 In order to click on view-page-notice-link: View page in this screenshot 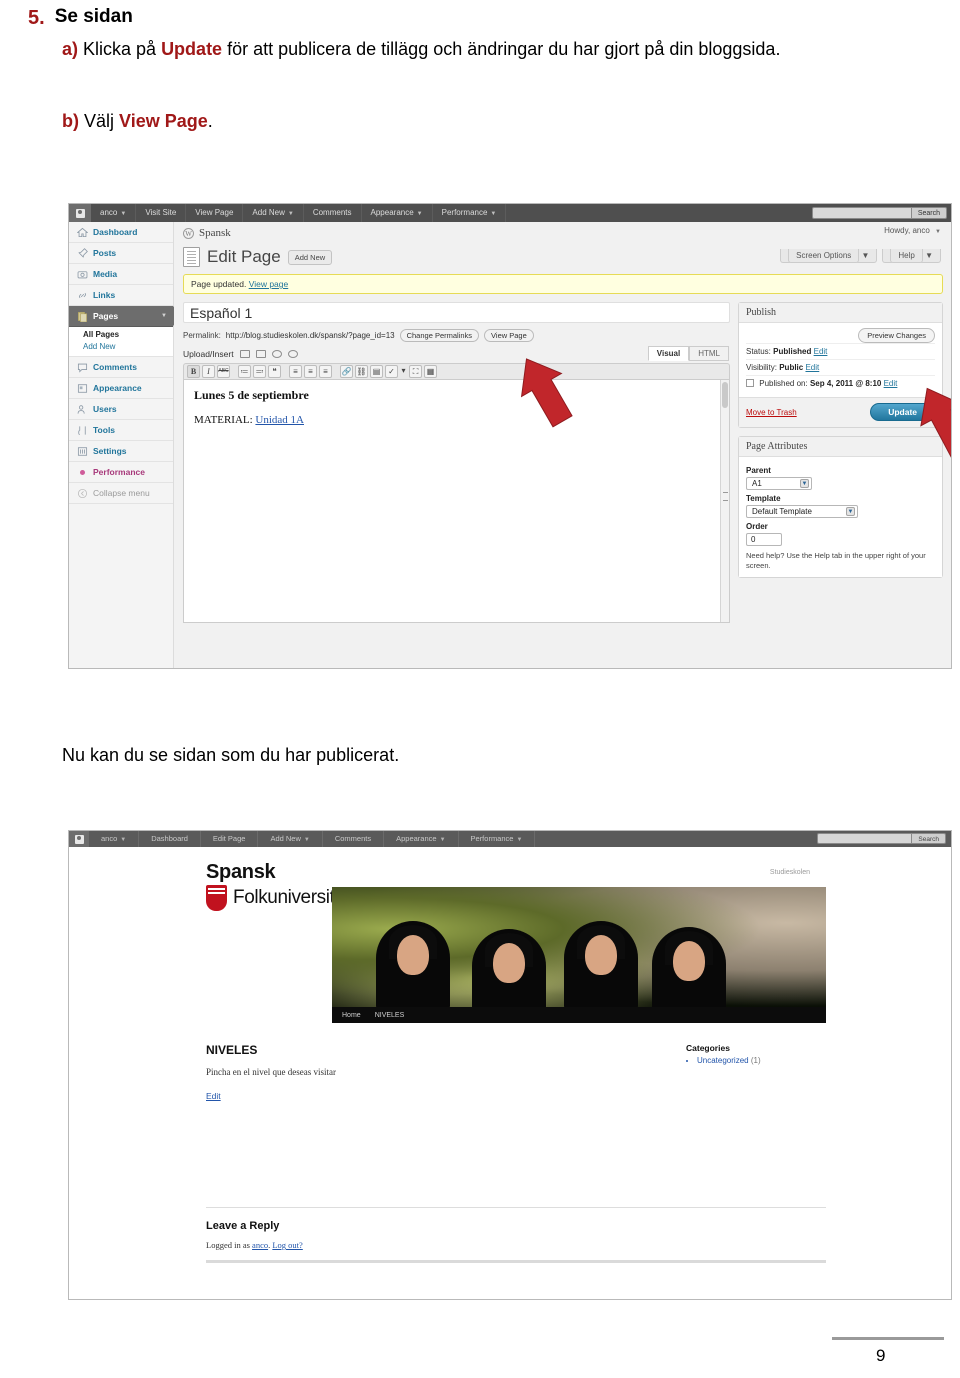, I will do `click(269, 284)`.